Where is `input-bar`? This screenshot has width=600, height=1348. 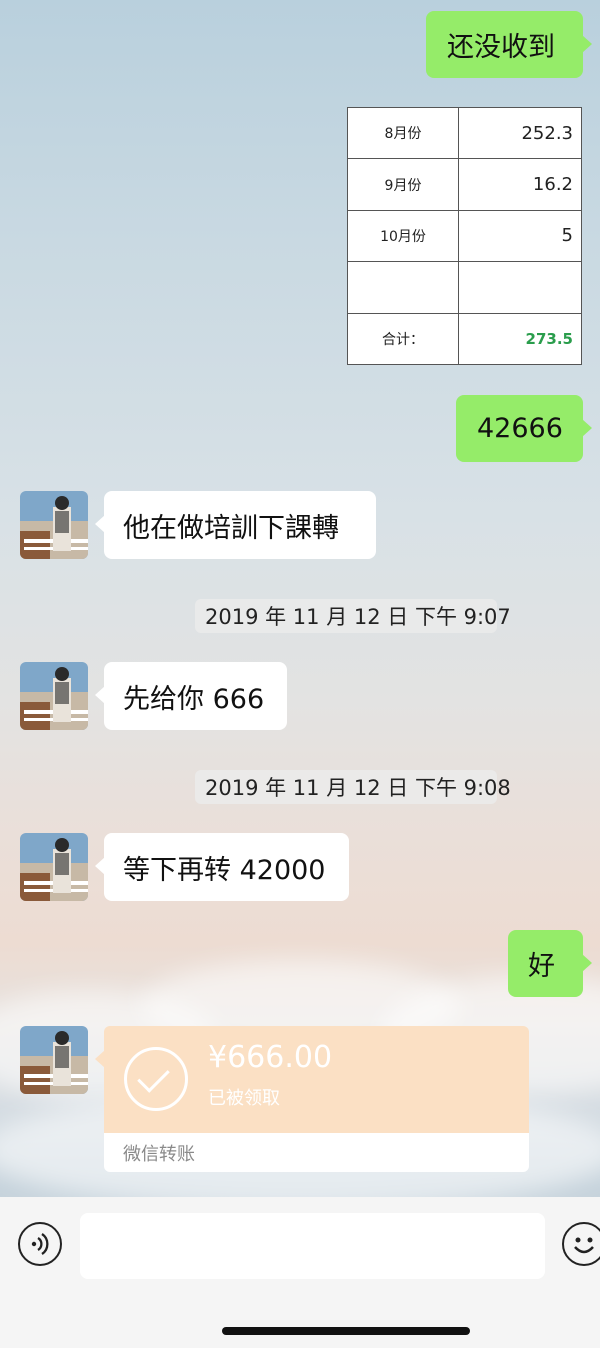 input-bar is located at coordinates (300, 1272).